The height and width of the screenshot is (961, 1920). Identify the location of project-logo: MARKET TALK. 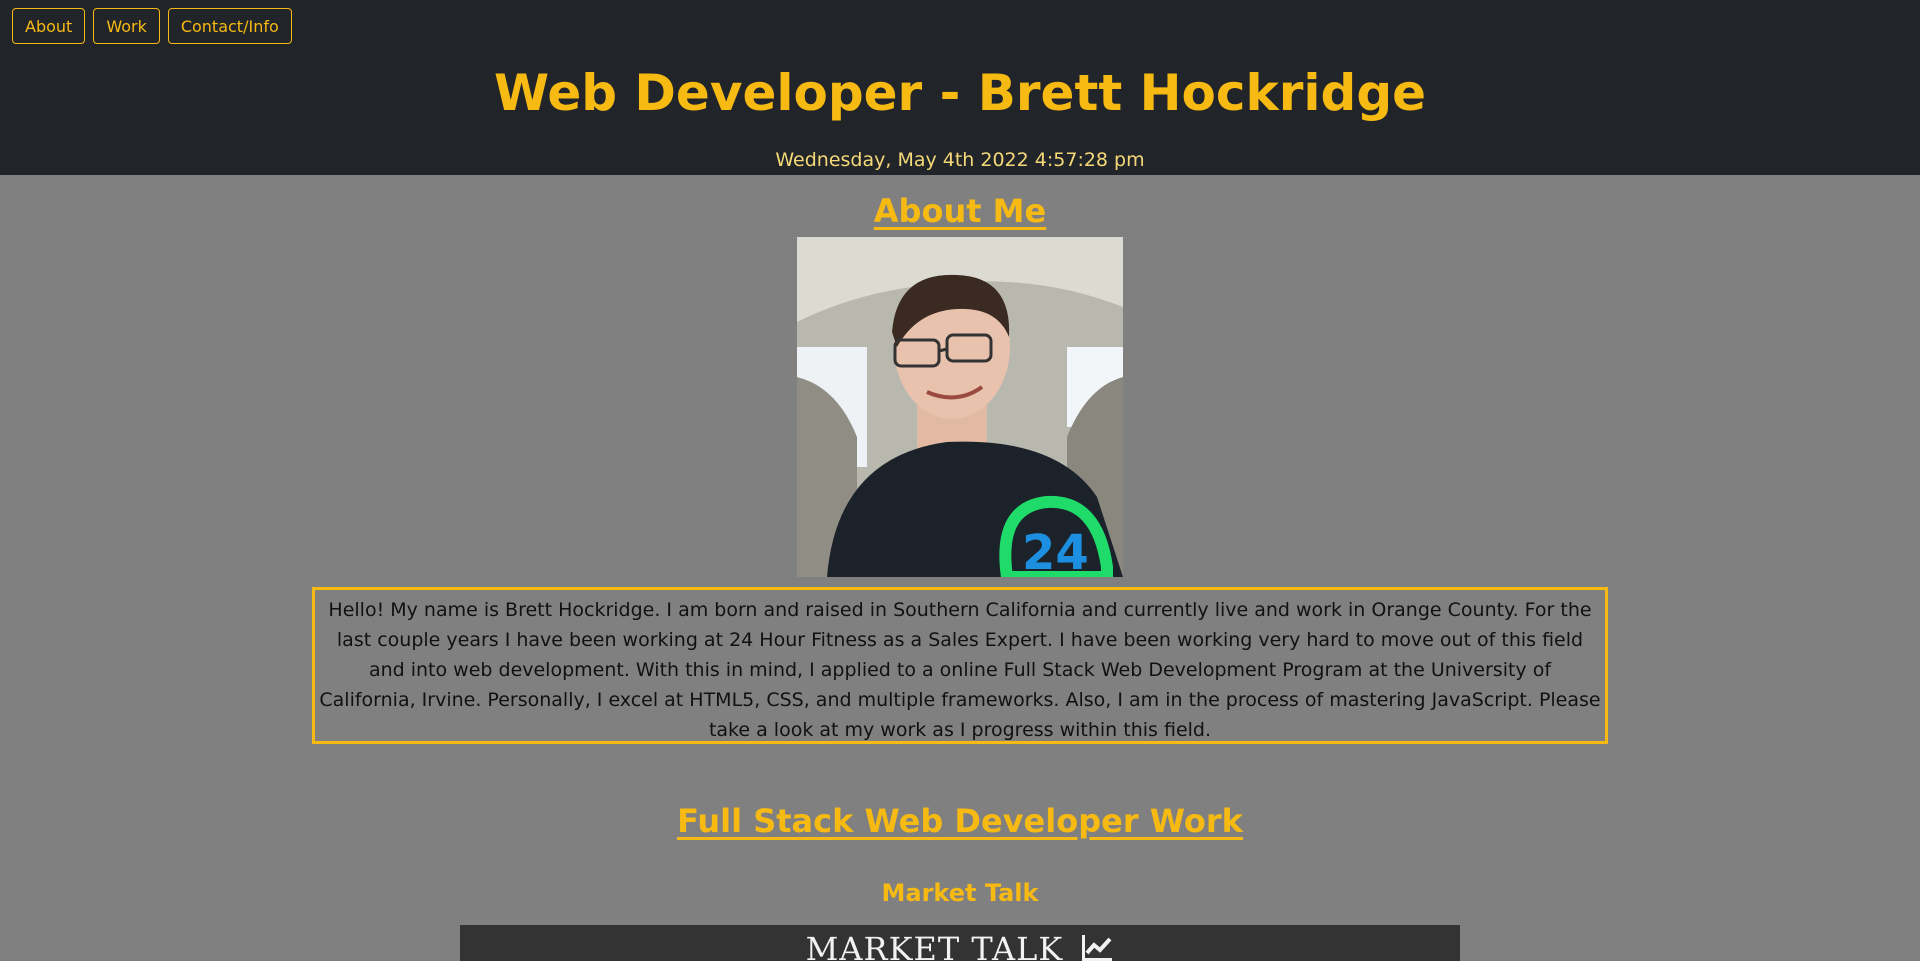
(960, 945).